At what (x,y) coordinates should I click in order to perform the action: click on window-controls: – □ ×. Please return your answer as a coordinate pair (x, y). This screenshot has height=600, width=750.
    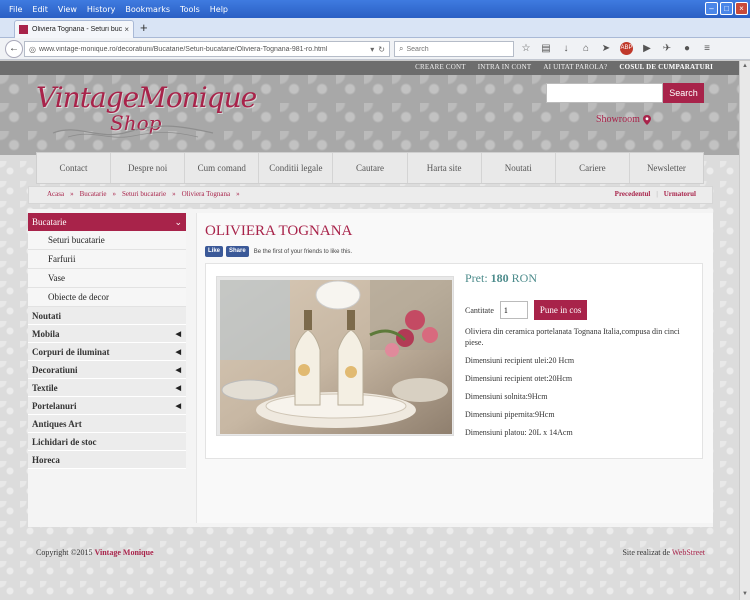
    Looking at the image, I should click on (726, 8).